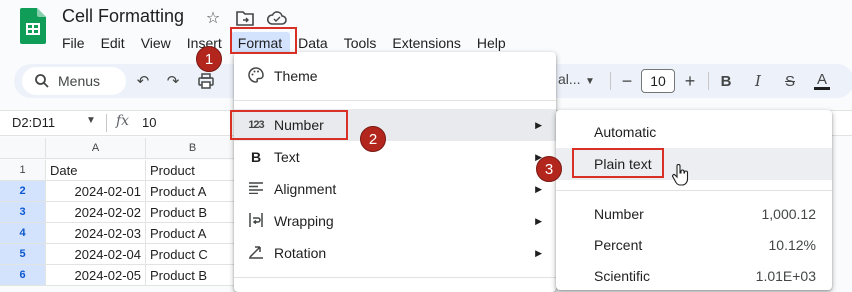  What do you see at coordinates (256, 253) in the screenshot?
I see `rotation-icon` at bounding box center [256, 253].